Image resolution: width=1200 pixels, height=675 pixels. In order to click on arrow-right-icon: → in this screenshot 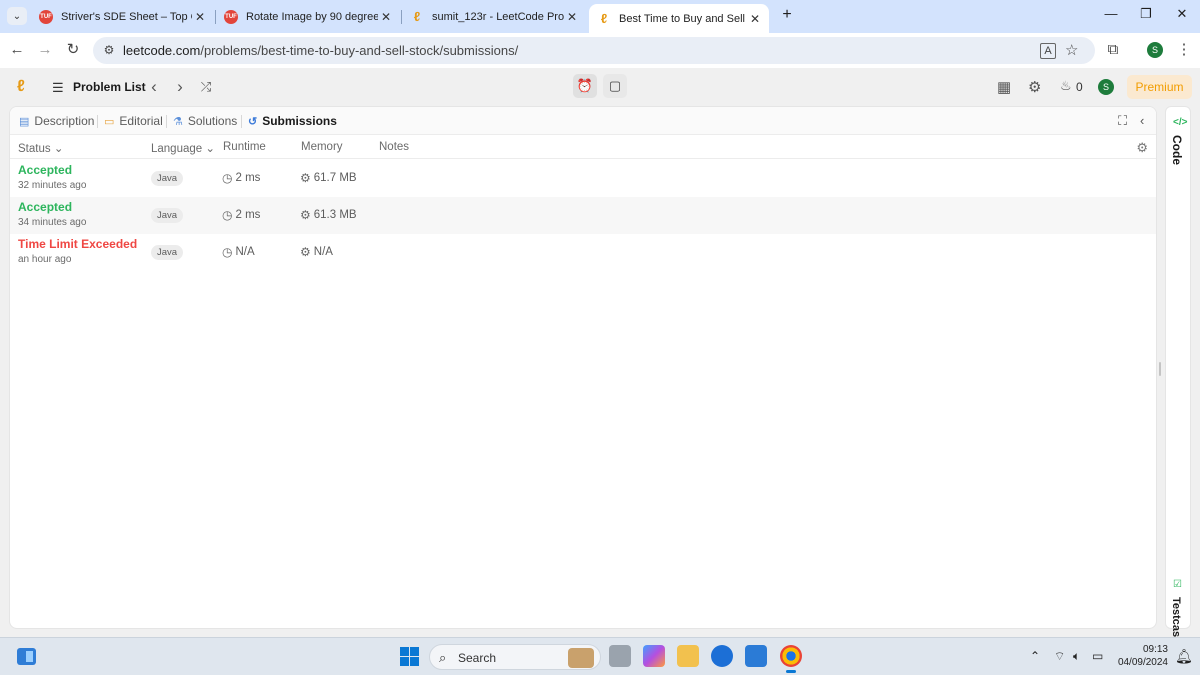, I will do `click(45, 49)`.